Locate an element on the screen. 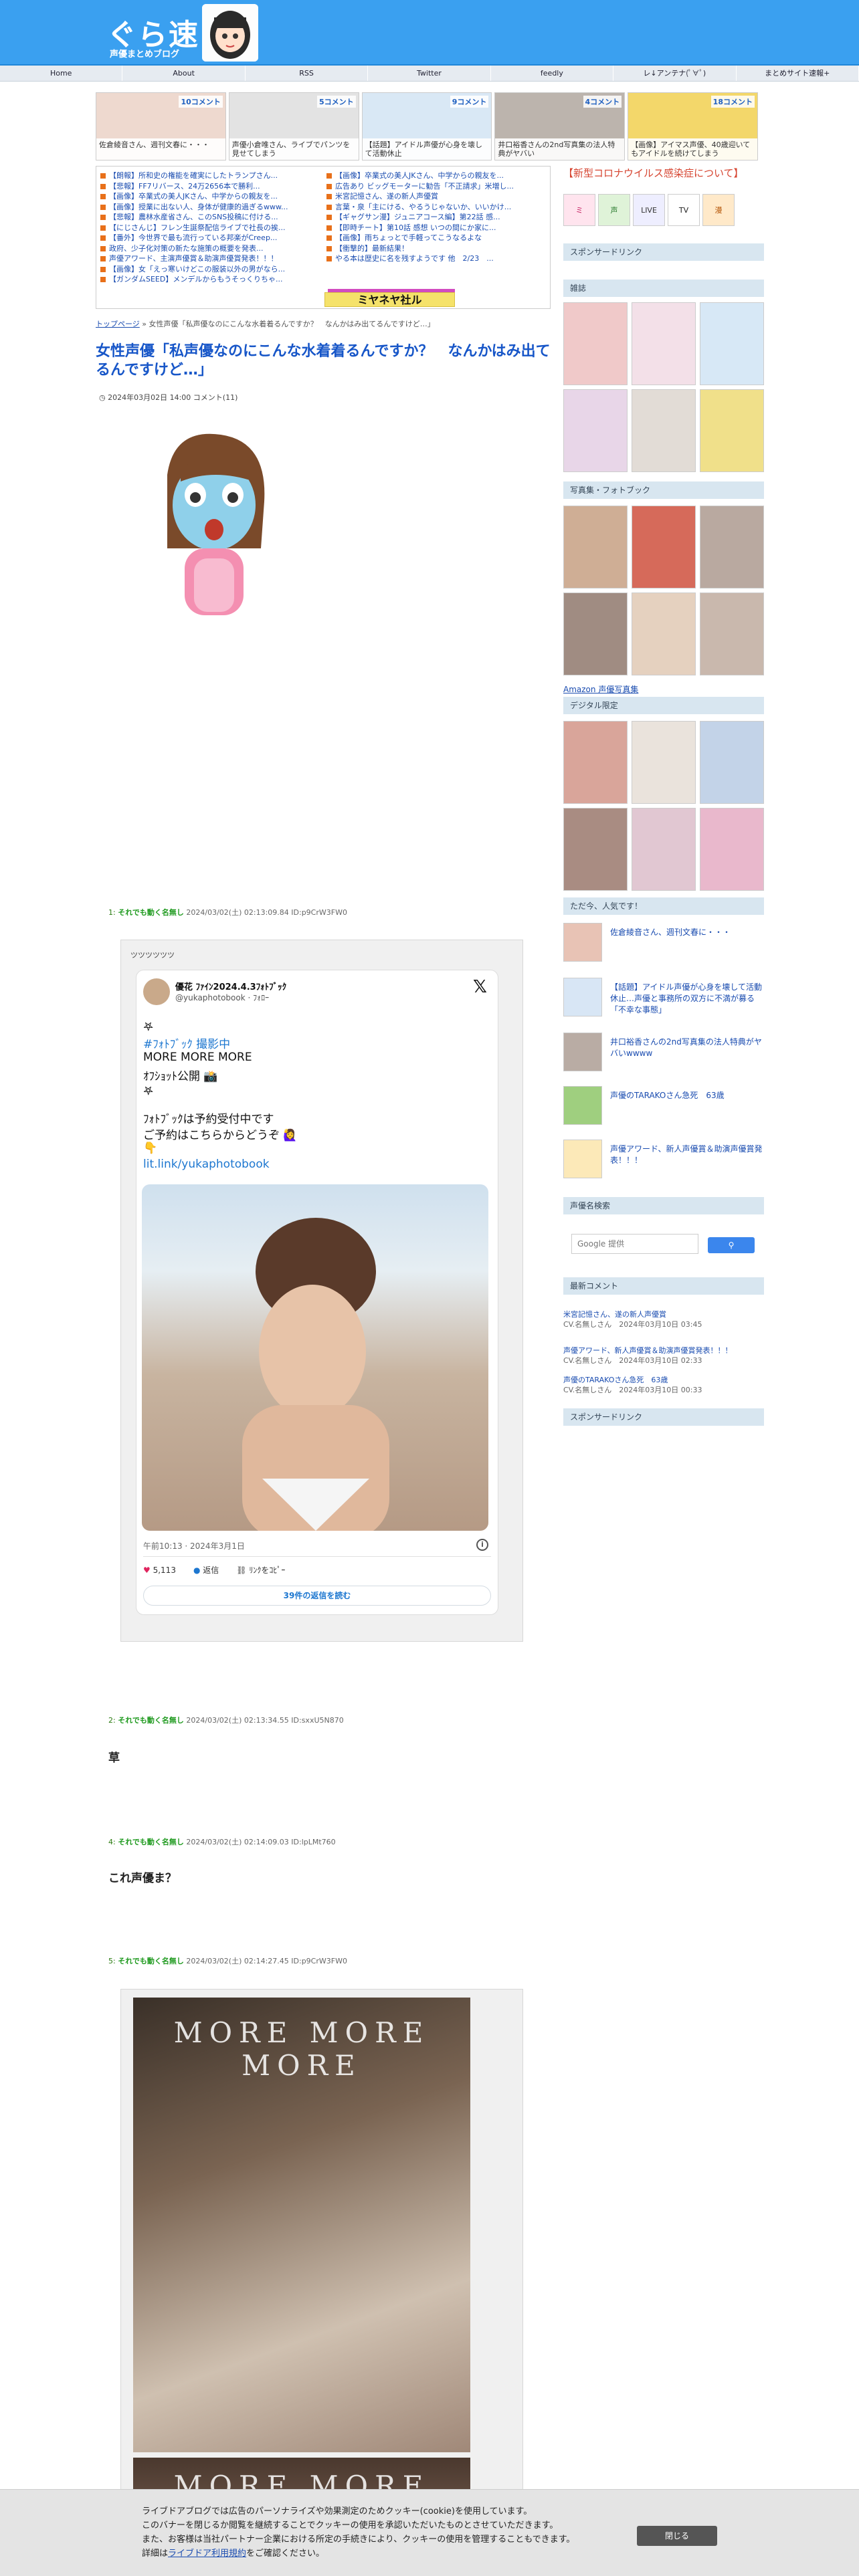  nav-feedly: feedly is located at coordinates (552, 74).